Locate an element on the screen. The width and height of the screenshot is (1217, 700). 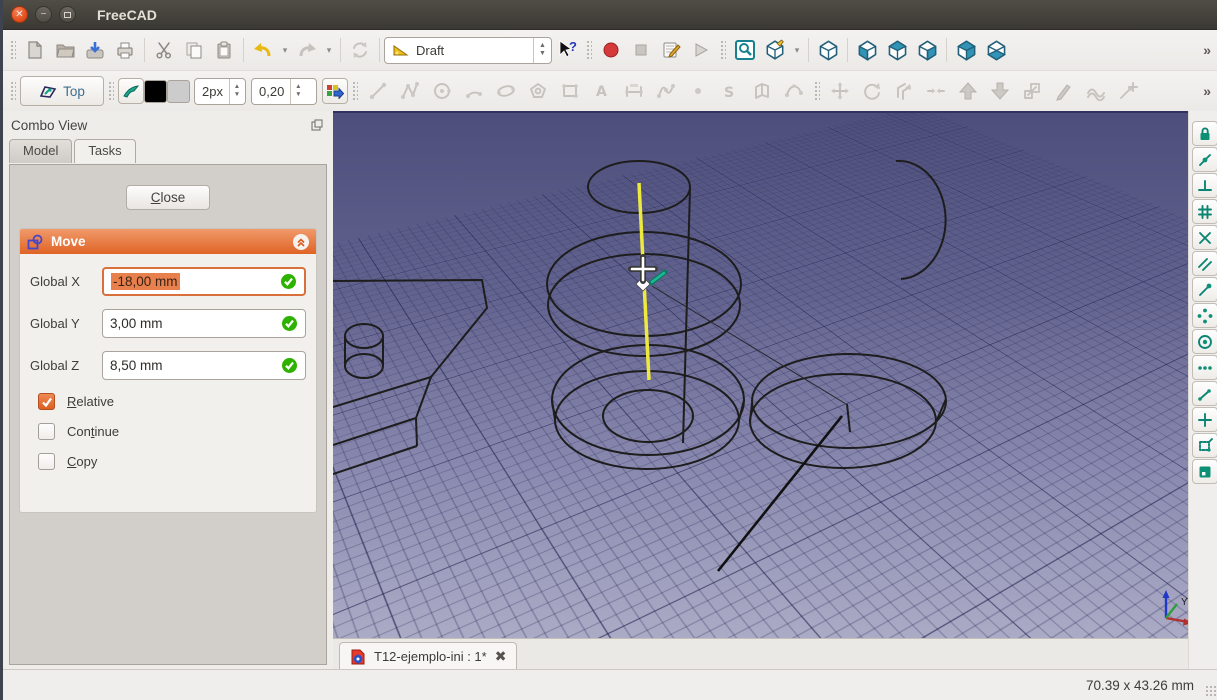
snap-center-button is located at coordinates (1204, 341).